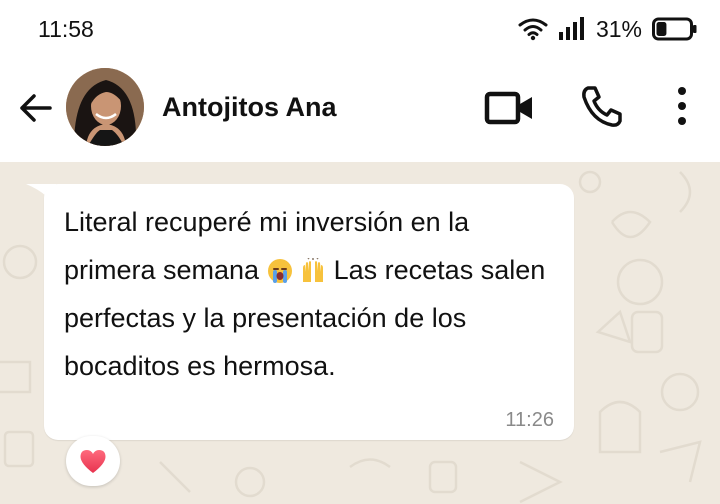  I want to click on back-arrow-icon, so click(36, 108).